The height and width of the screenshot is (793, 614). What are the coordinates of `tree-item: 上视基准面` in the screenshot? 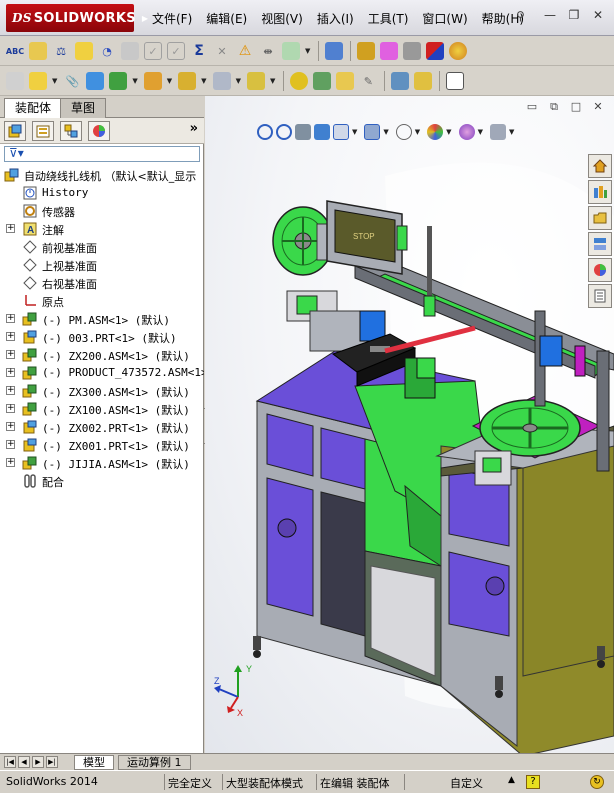 It's located at (102, 265).